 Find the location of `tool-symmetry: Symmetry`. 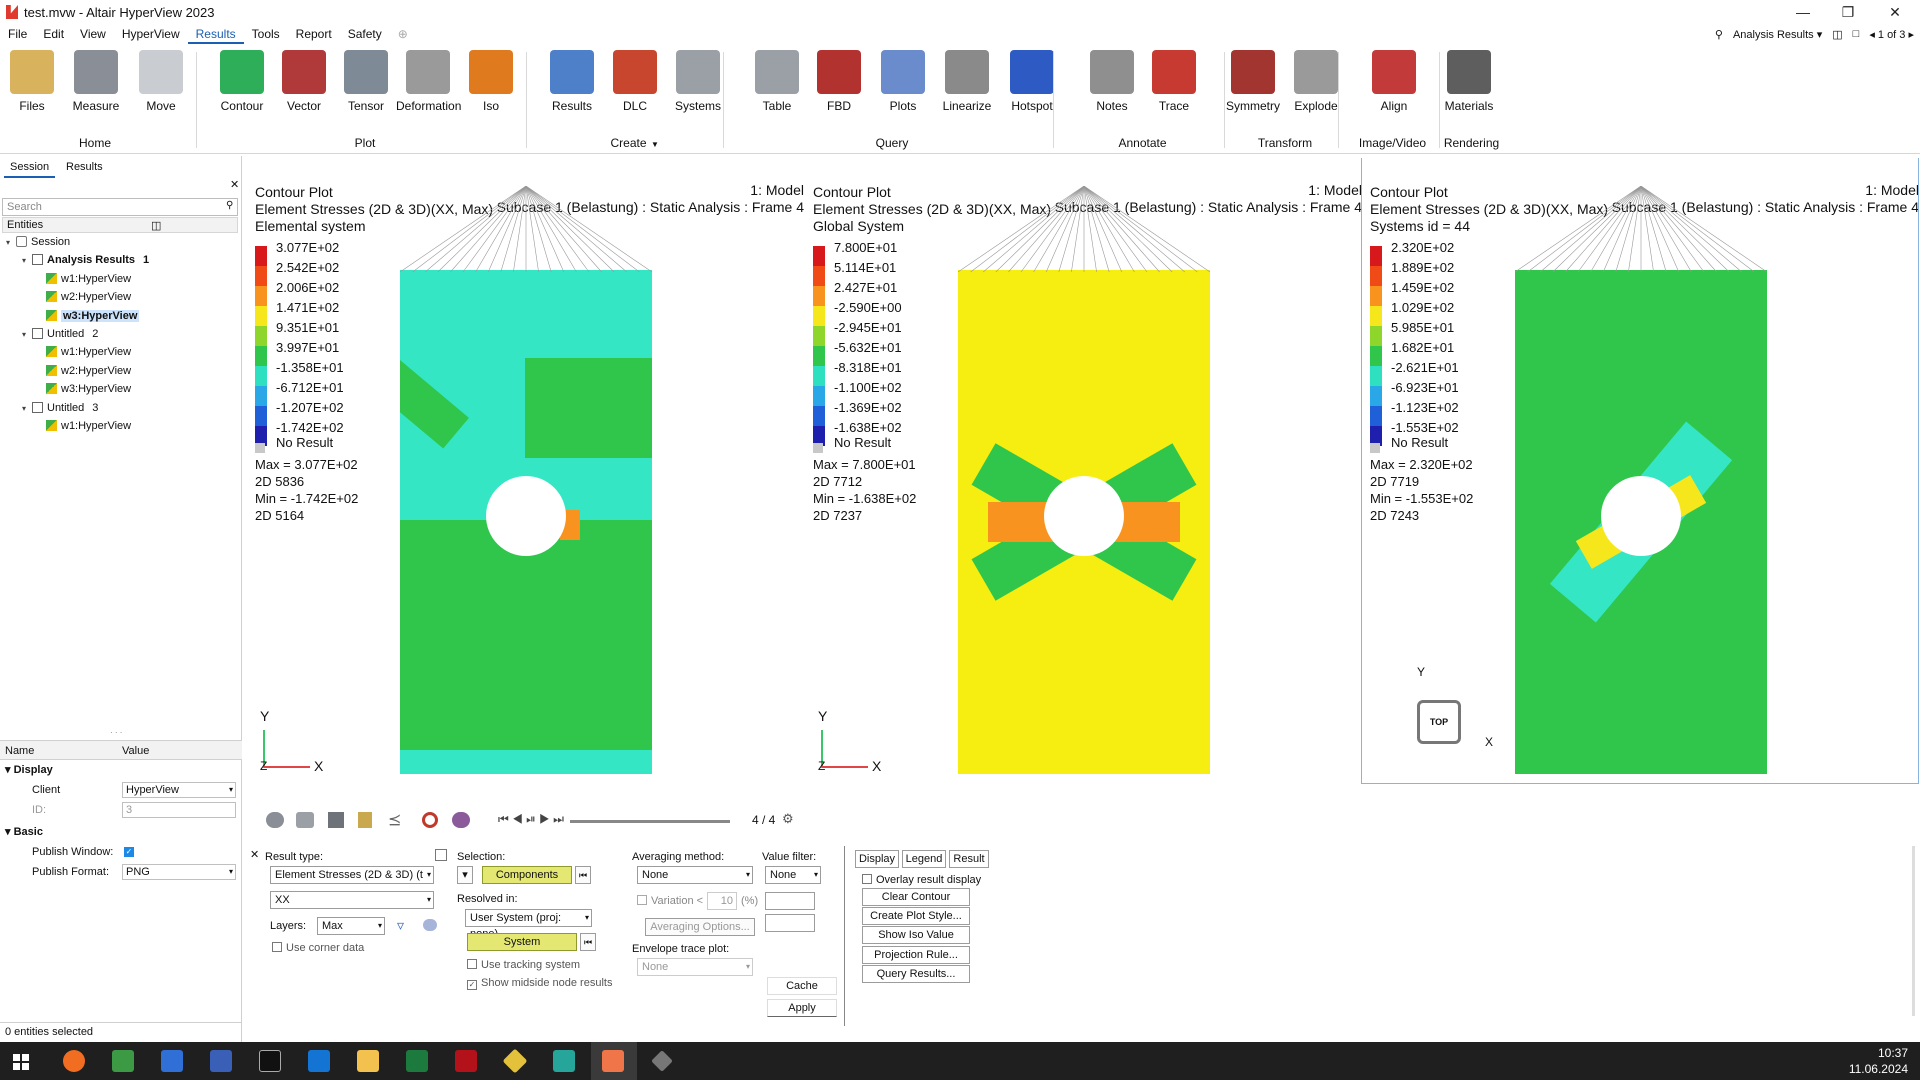

tool-symmetry: Symmetry is located at coordinates (1253, 81).